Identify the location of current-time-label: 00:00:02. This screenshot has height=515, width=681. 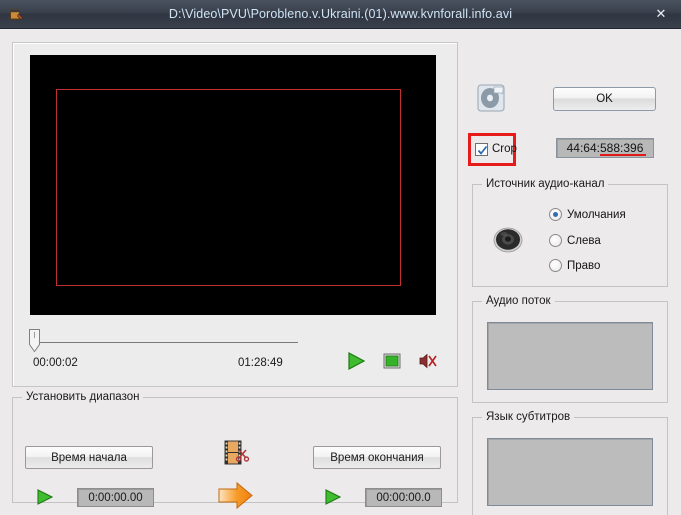
(55, 363).